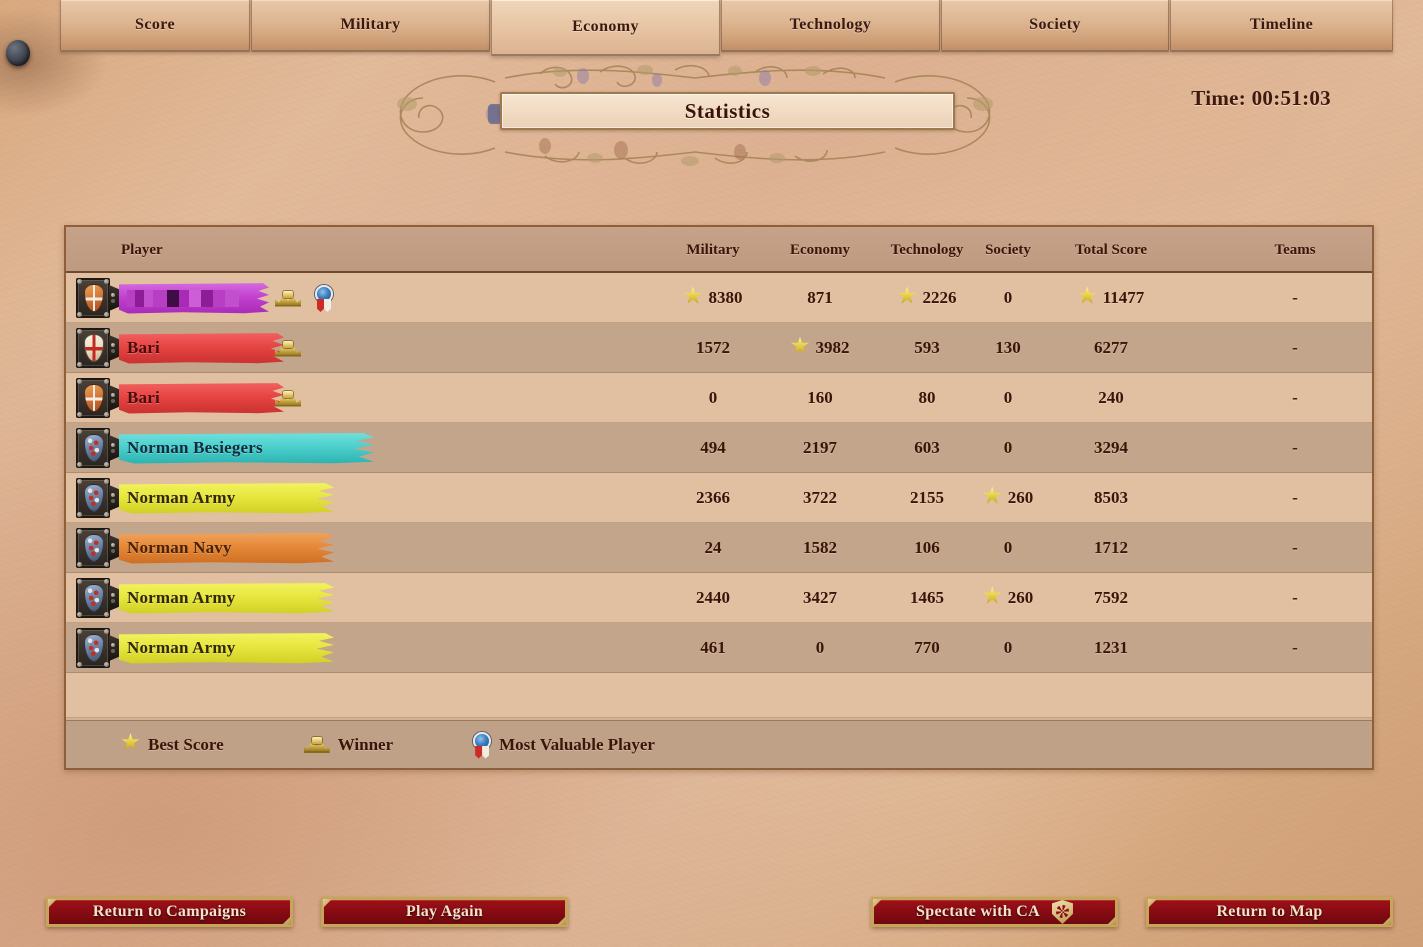 This screenshot has width=1423, height=947. I want to click on cell-value: 3982, so click(832, 347).